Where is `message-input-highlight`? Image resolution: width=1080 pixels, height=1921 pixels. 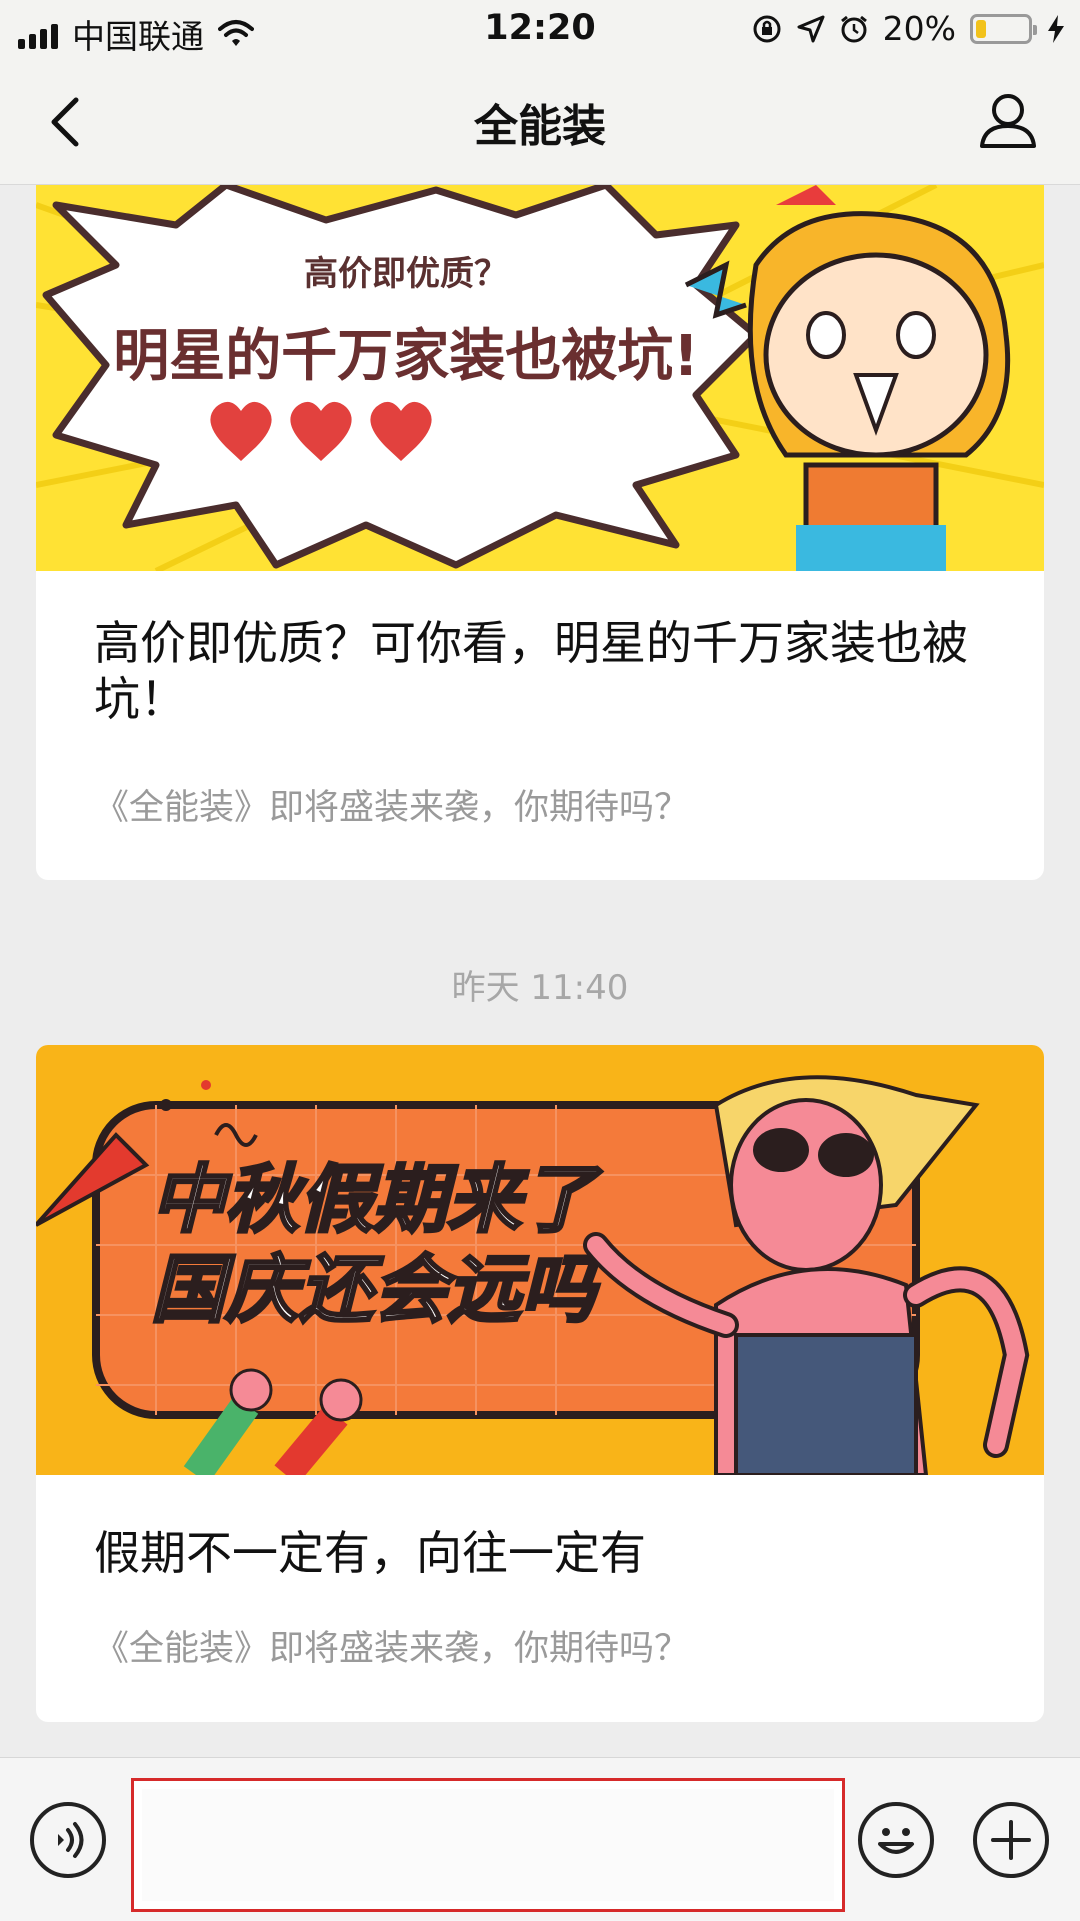 message-input-highlight is located at coordinates (488, 1845).